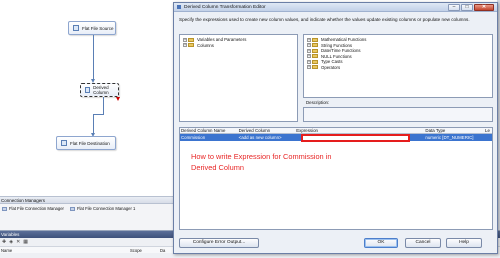 The height and width of the screenshot is (258, 500). What do you see at coordinates (318, 102) in the screenshot?
I see `description-label: Description:` at bounding box center [318, 102].